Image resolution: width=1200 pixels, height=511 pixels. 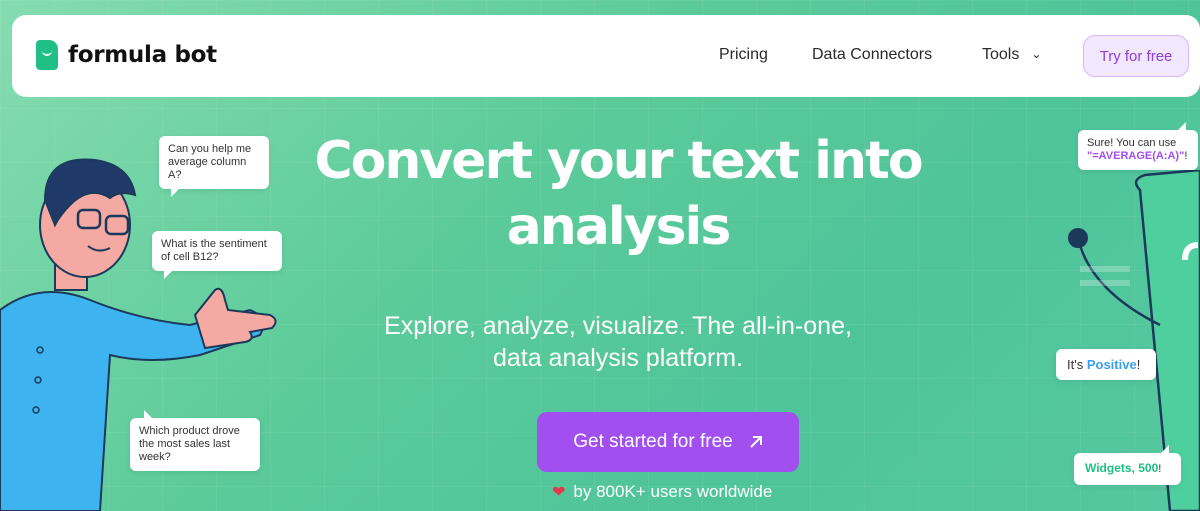 What do you see at coordinates (1186, 156) in the screenshot?
I see `answer-1-suffix: !` at bounding box center [1186, 156].